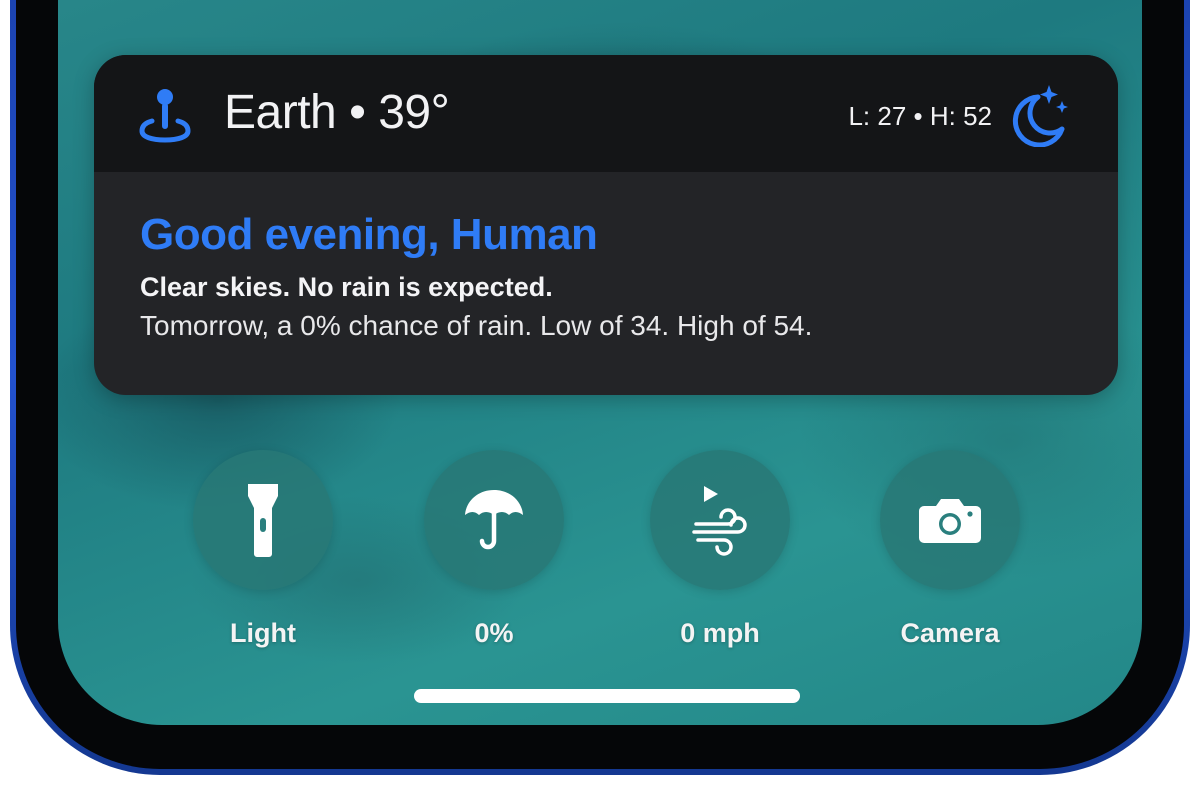 Image resolution: width=1200 pixels, height=800 pixels. What do you see at coordinates (337, 112) in the screenshot?
I see `location-temperature: Earth • 39°` at bounding box center [337, 112].